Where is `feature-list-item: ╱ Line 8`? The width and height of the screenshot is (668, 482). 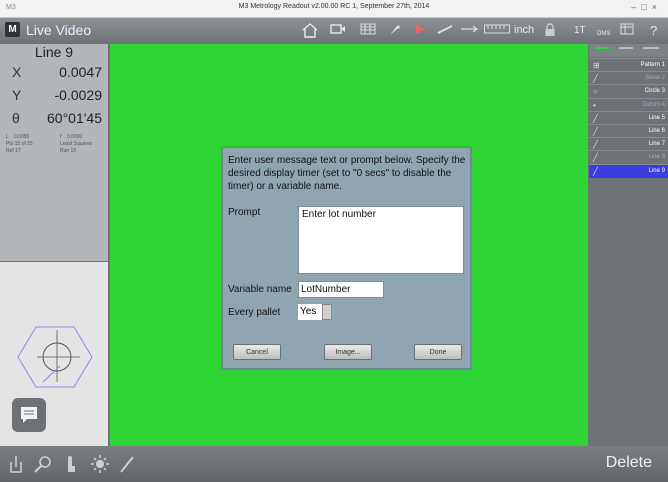 feature-list-item: ╱ Line 8 is located at coordinates (628, 157).